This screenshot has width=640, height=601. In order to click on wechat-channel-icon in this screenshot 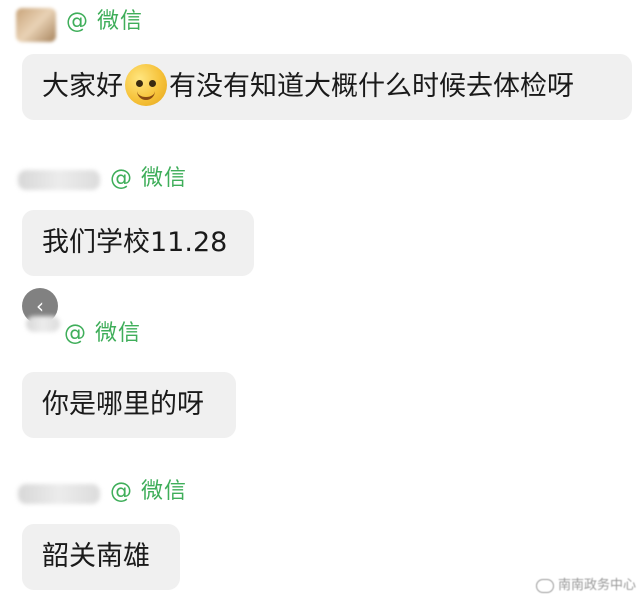, I will do `click(544, 585)`.